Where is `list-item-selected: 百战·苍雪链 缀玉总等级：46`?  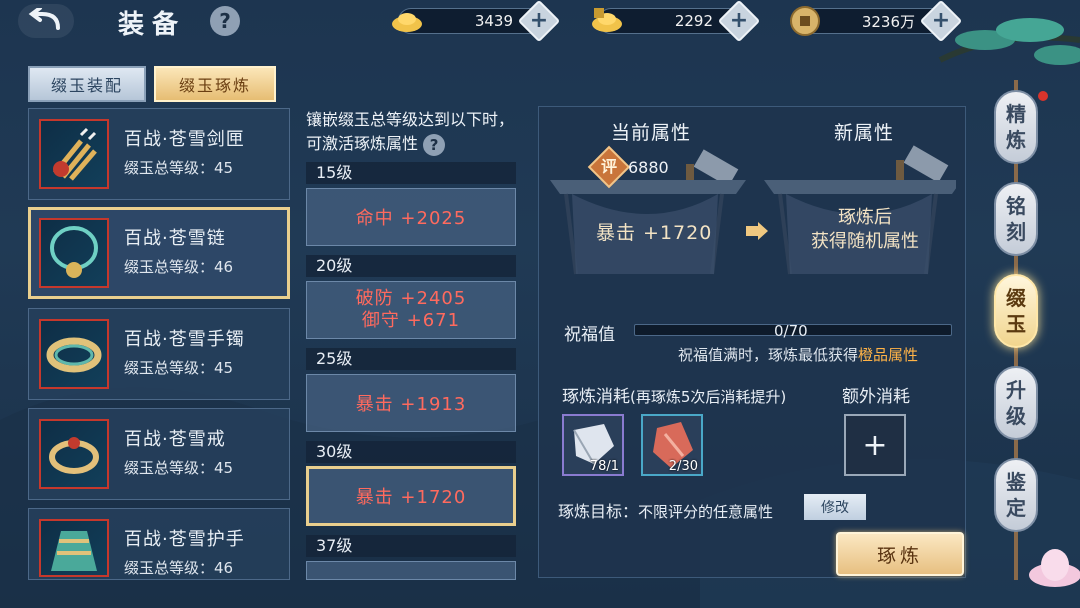 list-item-selected: 百战·苍雪链 缀玉总等级：46 is located at coordinates (159, 253).